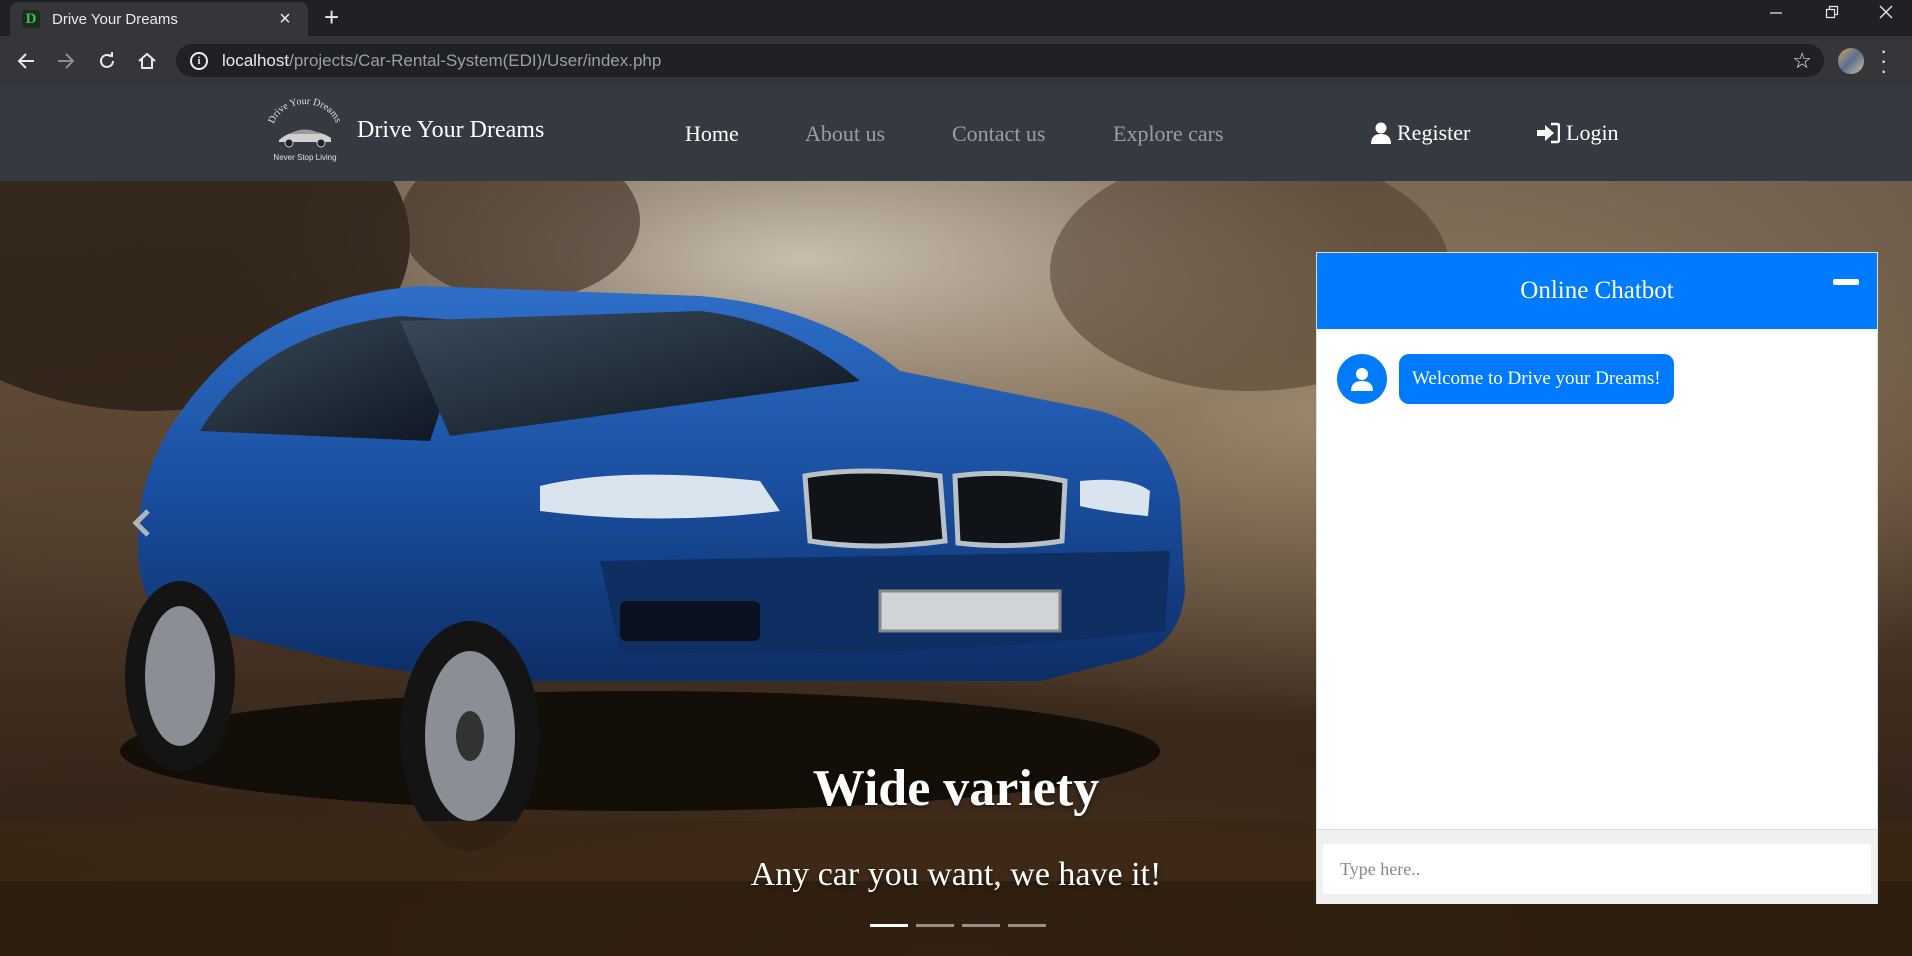 The height and width of the screenshot is (956, 1912). I want to click on nav-link-contact: Contact us, so click(999, 134).